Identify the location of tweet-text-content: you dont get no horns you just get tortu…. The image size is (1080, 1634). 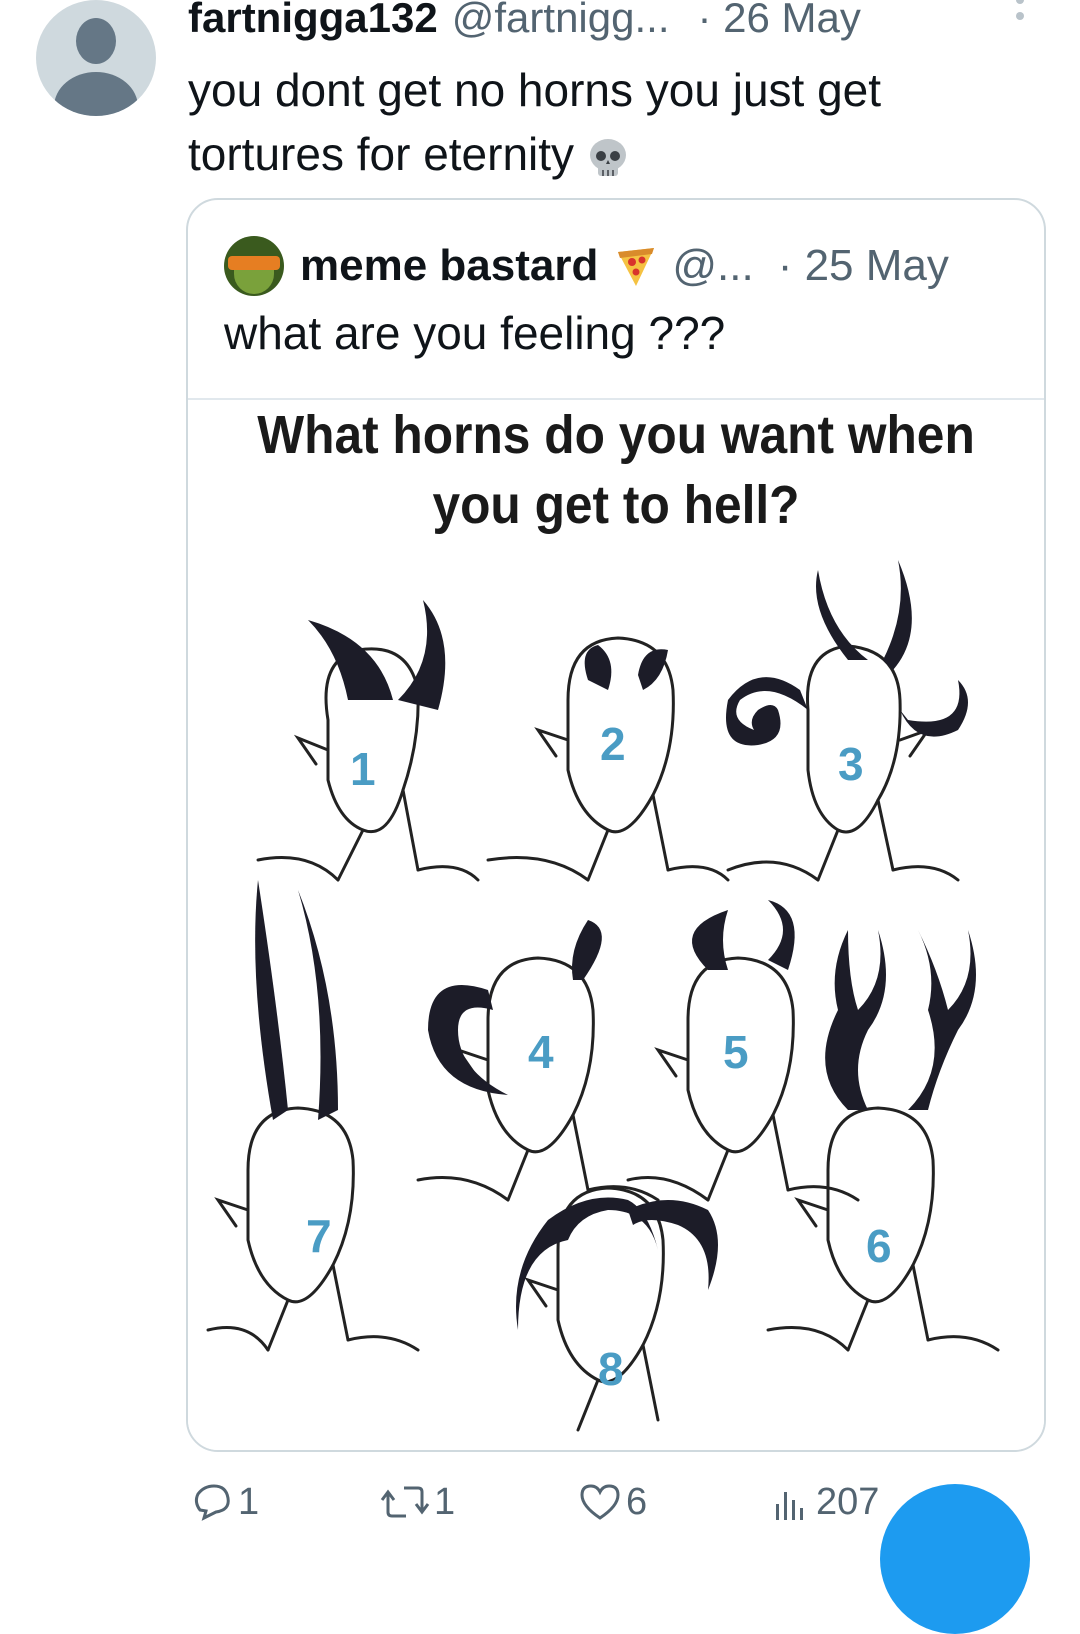
(535, 122).